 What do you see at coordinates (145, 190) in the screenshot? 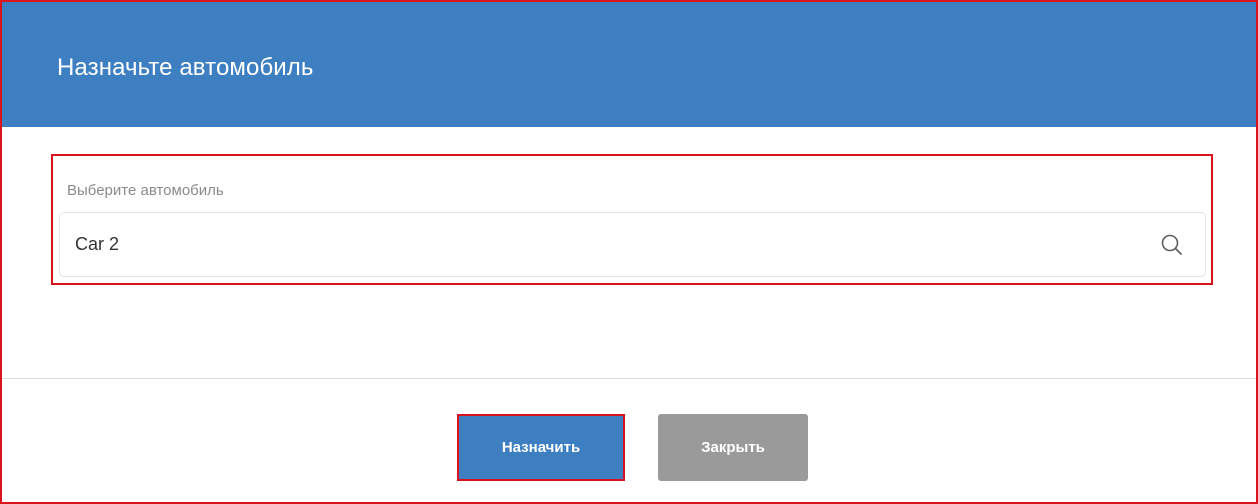
I see `car-select-label: Выберите автомобиль` at bounding box center [145, 190].